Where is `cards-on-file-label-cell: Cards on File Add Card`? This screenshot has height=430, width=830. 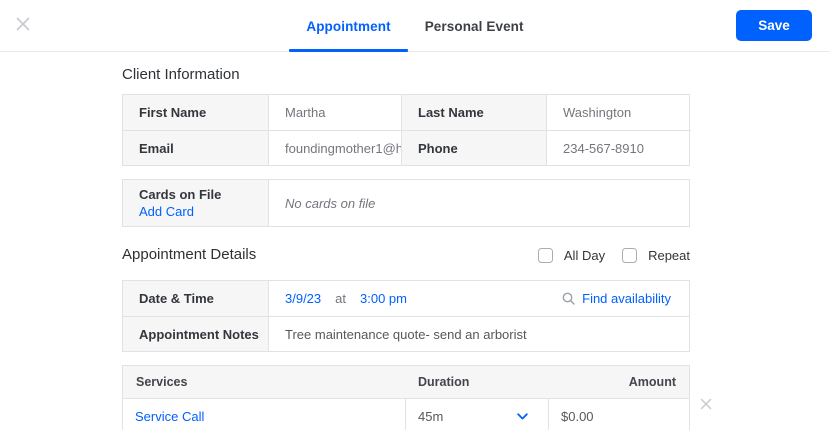 cards-on-file-label-cell: Cards on File Add Card is located at coordinates (195, 203).